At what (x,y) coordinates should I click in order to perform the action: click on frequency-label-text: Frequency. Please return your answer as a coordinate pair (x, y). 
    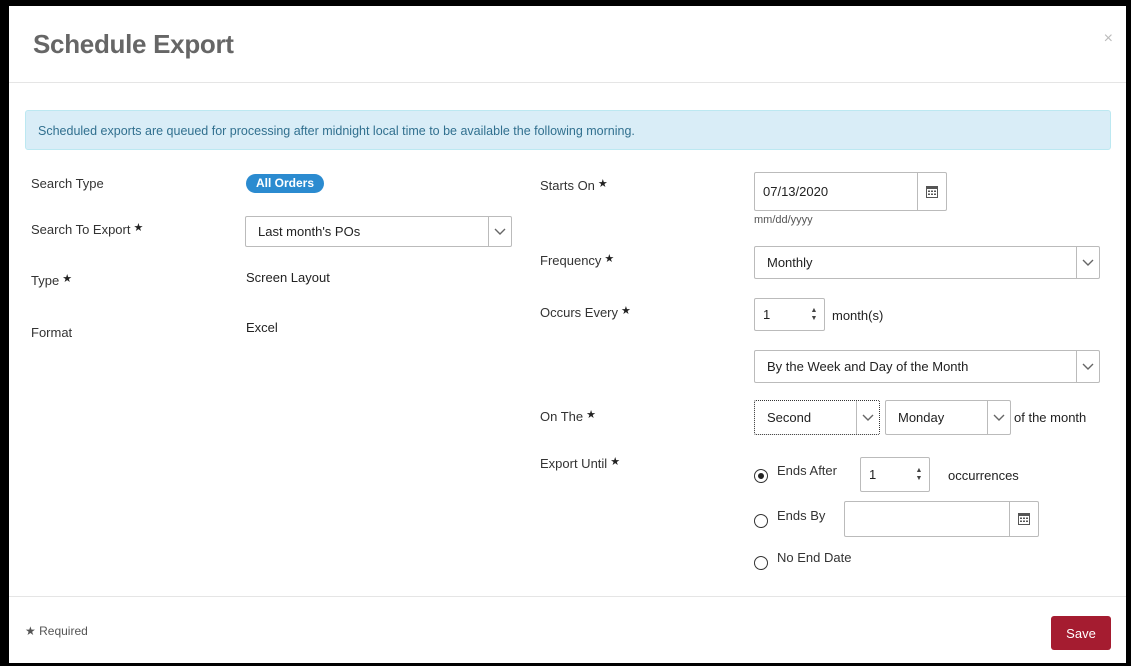
    Looking at the image, I should click on (571, 260).